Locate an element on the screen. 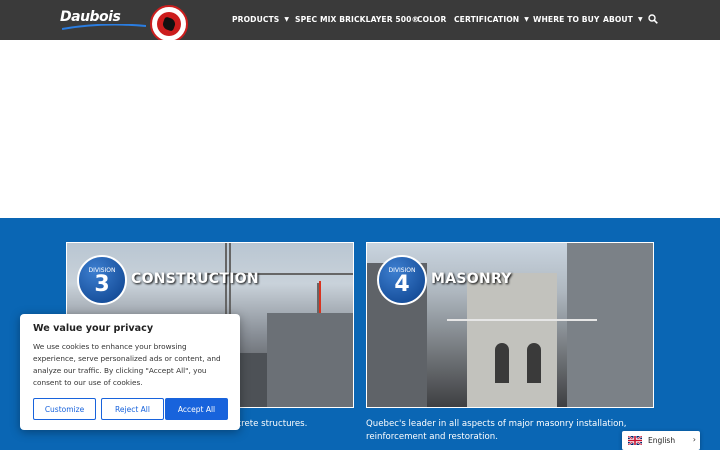 This screenshot has height=450, width=720. division-badge: DIVISION 4 is located at coordinates (402, 280).